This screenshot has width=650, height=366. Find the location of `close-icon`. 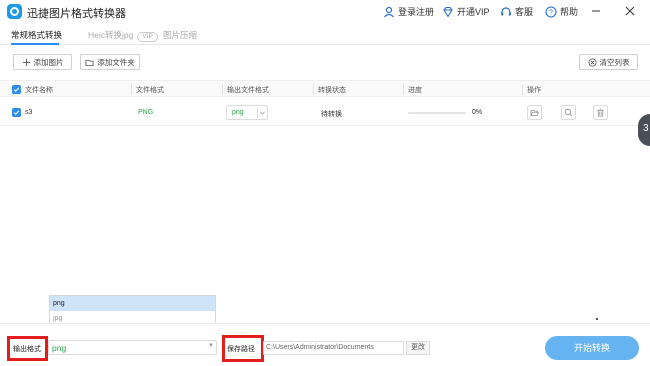

close-icon is located at coordinates (630, 11).